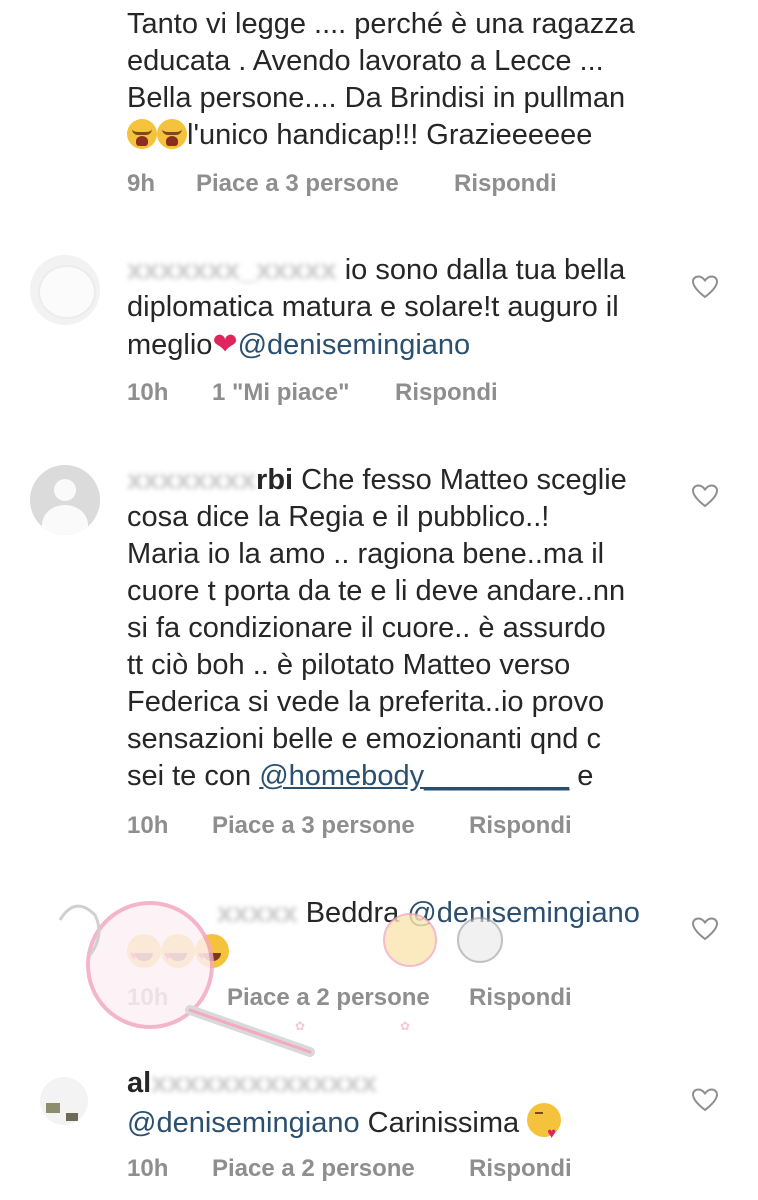 This screenshot has width=758, height=1200. I want to click on comment-username: al, so click(139, 1083).